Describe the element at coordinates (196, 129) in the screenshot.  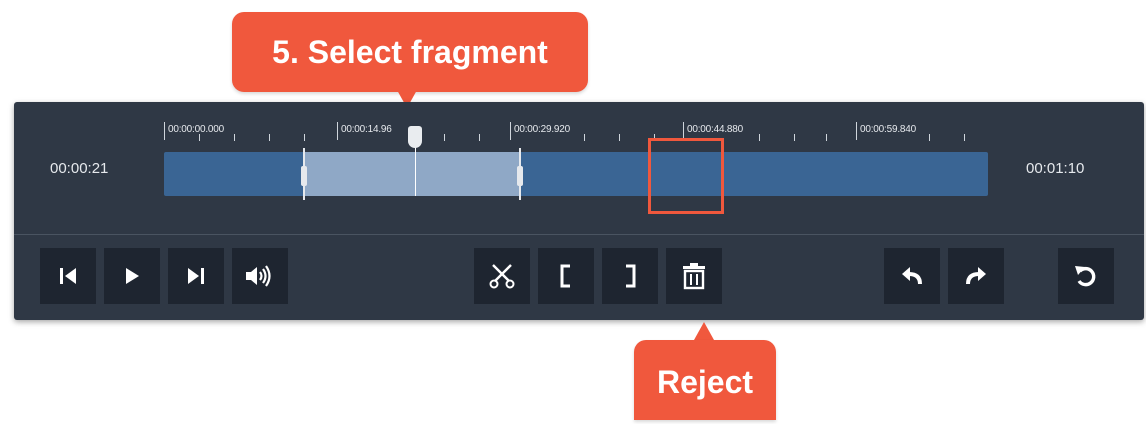
I see `ruler-label: 00:00:00.000` at that location.